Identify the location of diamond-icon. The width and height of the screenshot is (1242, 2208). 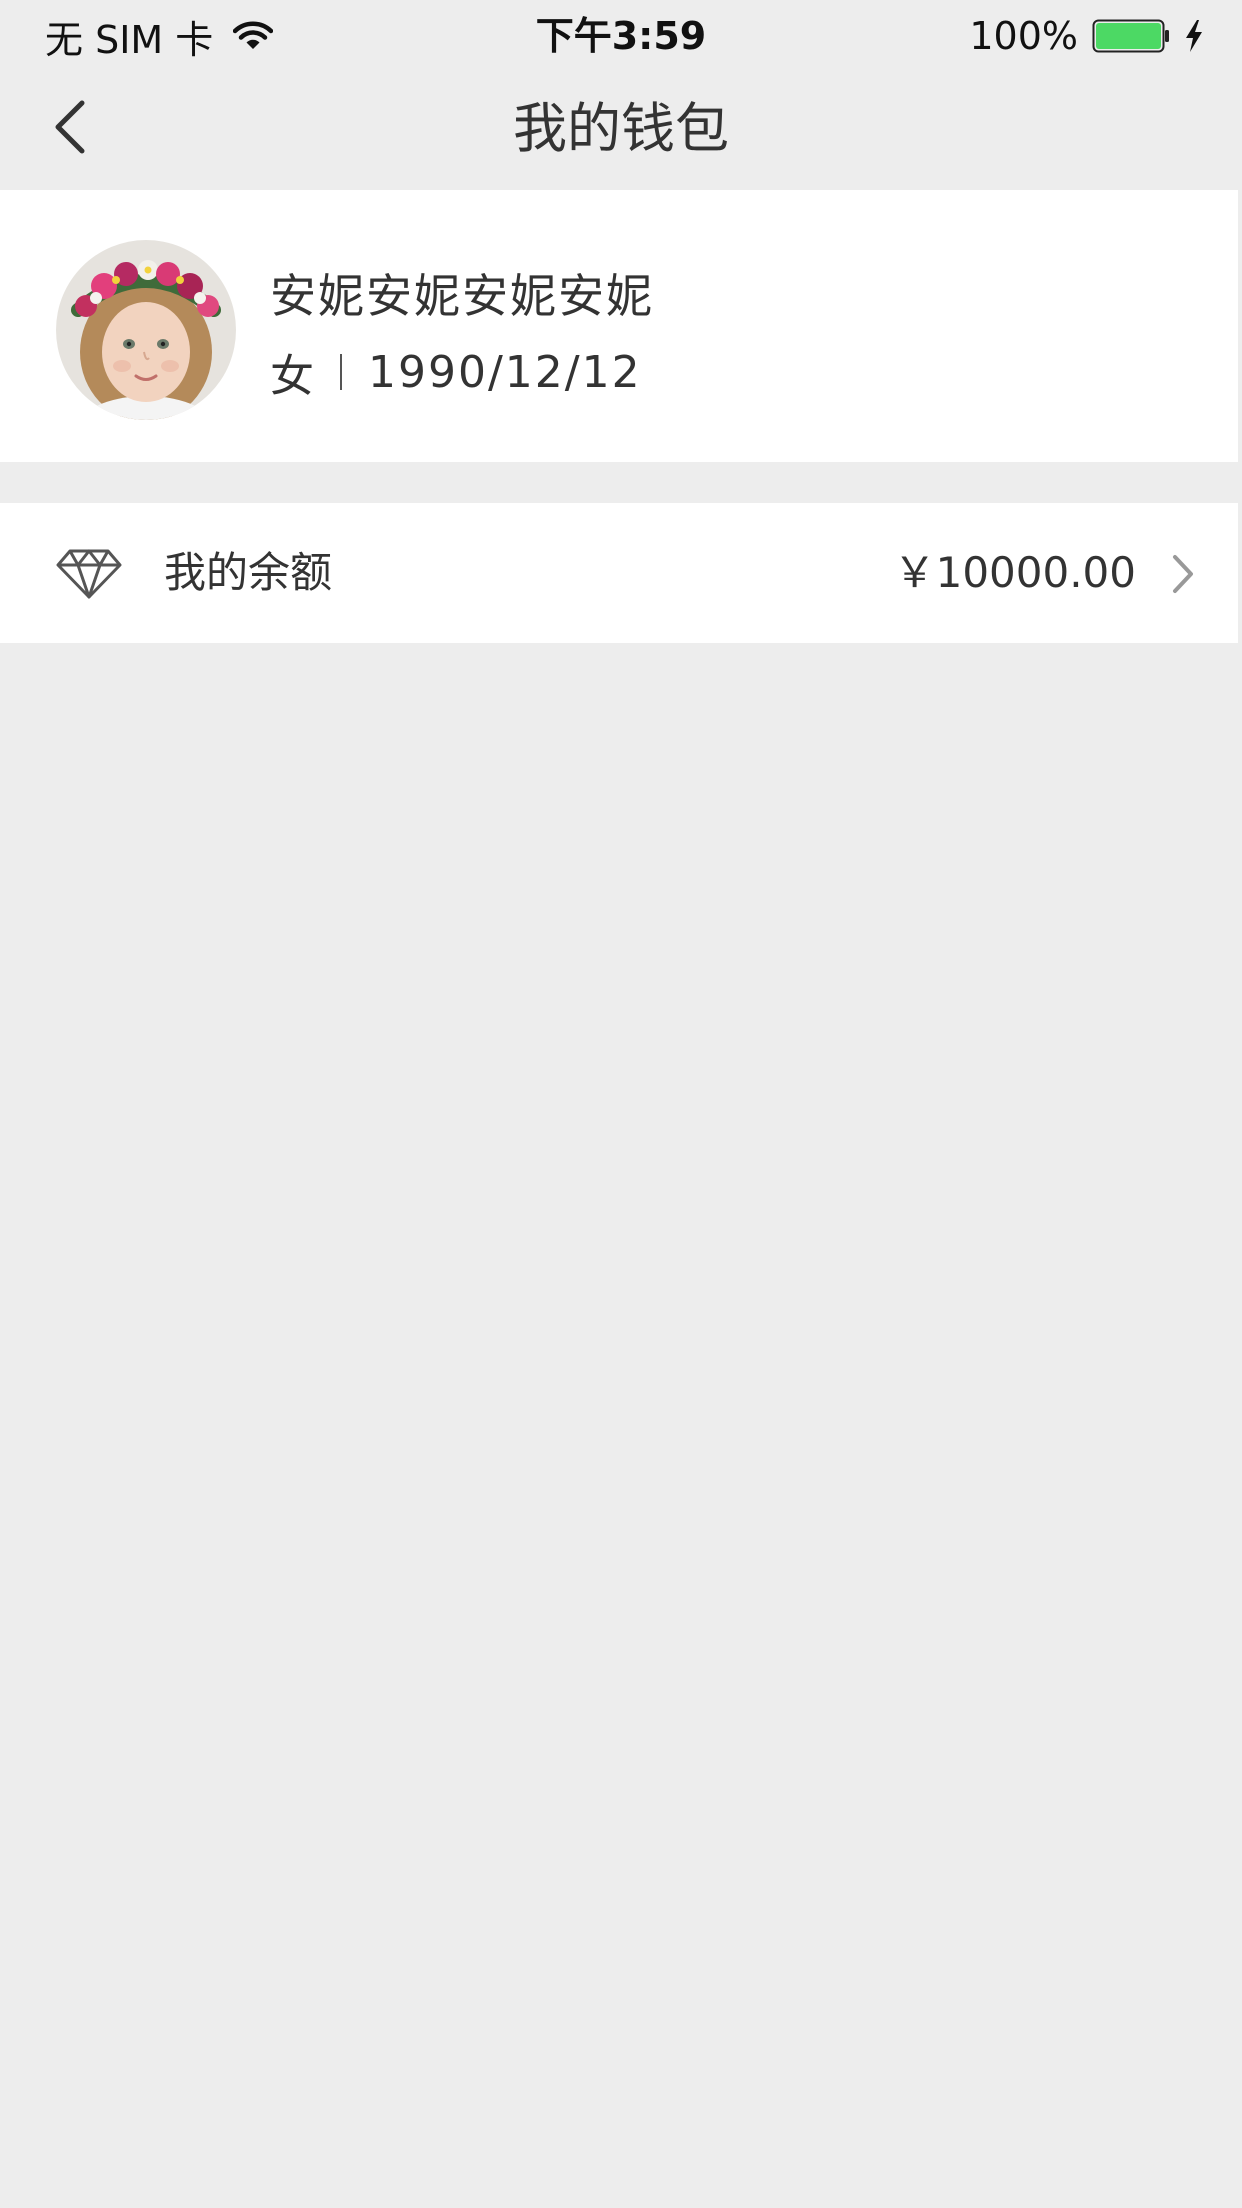
(89, 574).